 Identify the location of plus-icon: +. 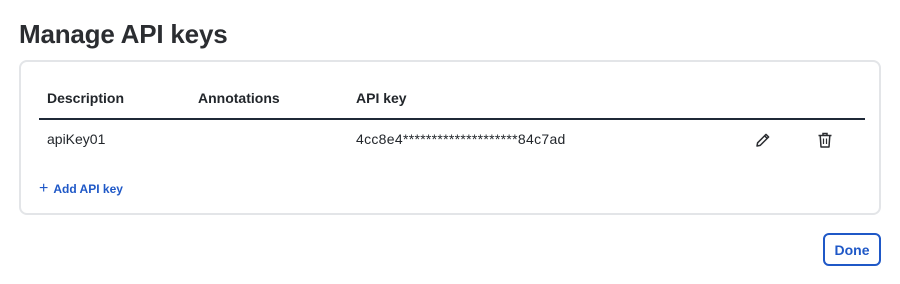
(44, 188).